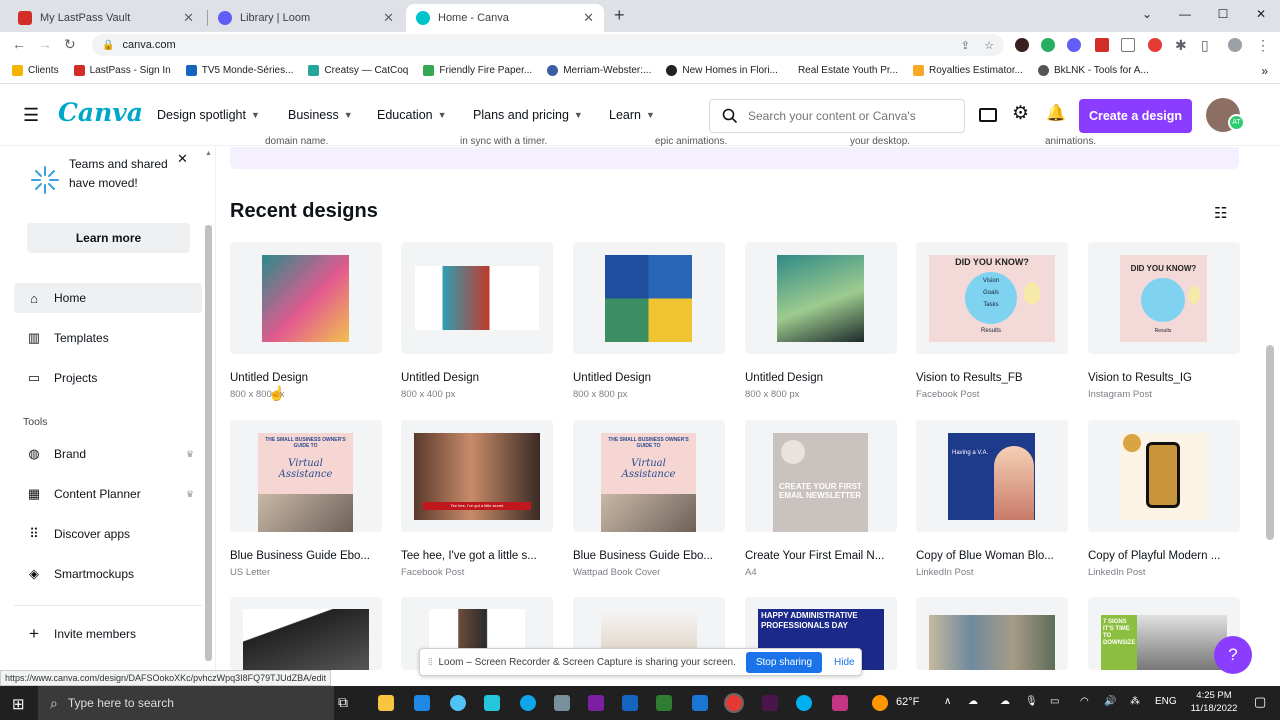 The width and height of the screenshot is (1280, 720). I want to click on hamburger-menu-icon: ☰, so click(31, 115).